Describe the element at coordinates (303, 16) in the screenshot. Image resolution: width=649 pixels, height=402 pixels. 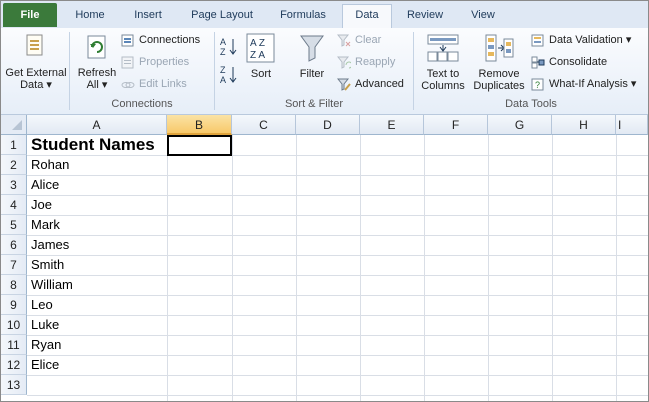
I see `tab-formulas: Formulas` at that location.